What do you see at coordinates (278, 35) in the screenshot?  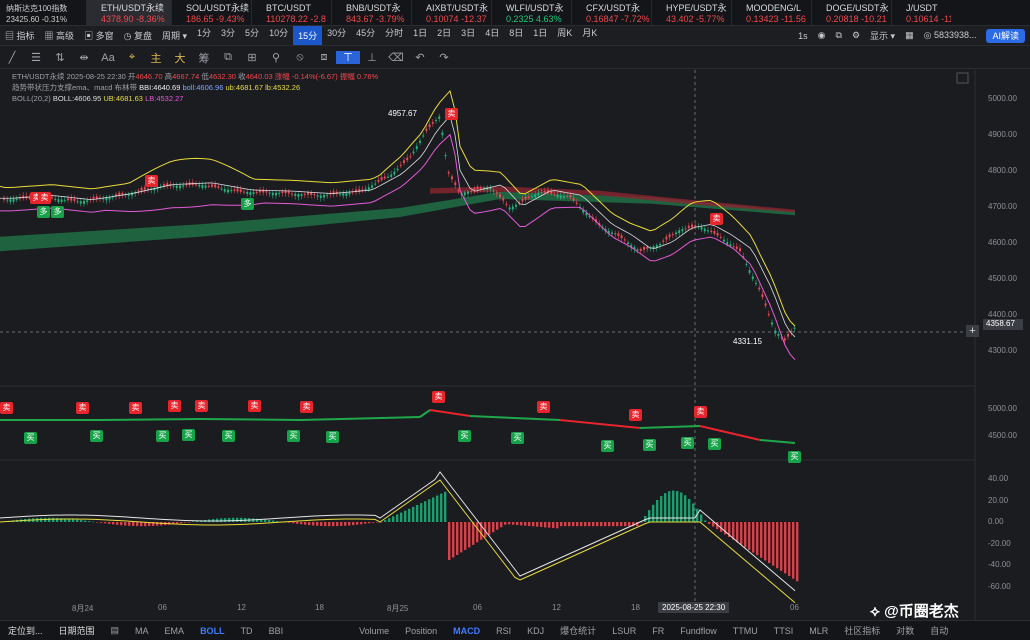 I see `period-tab: 10分` at bounding box center [278, 35].